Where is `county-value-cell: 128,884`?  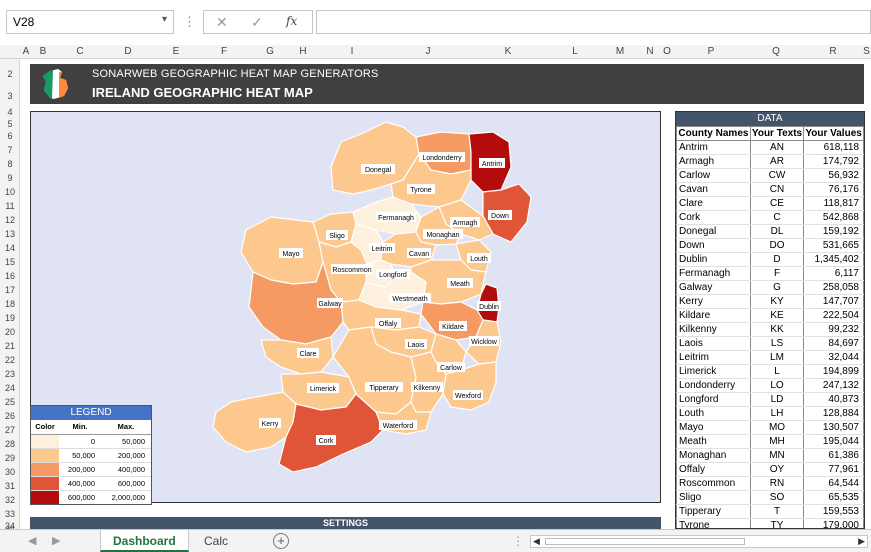
county-value-cell: 128,884 is located at coordinates (833, 413).